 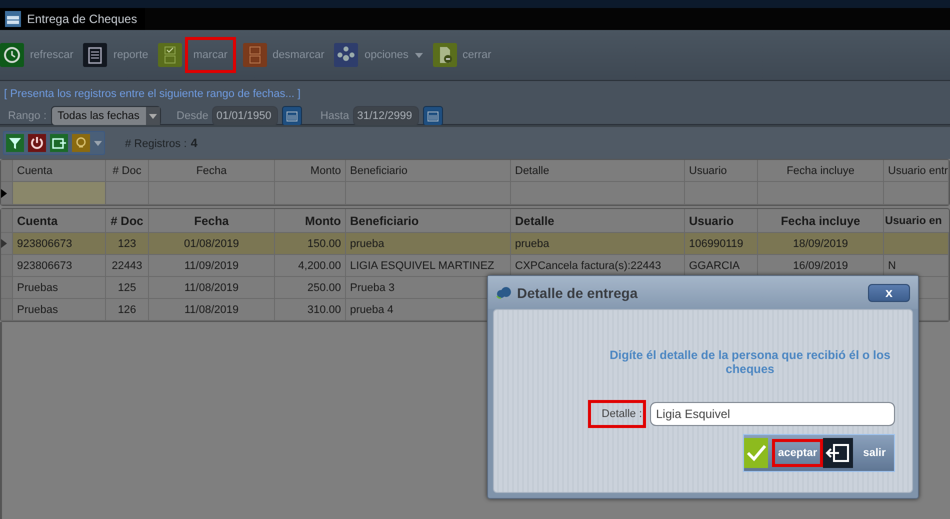 I want to click on dialog-title: Detalle de entrega, so click(x=578, y=292).